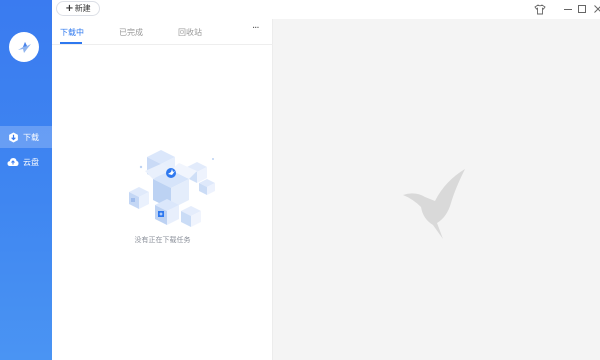  What do you see at coordinates (326, 9) in the screenshot?
I see `top-bar: + 新建` at bounding box center [326, 9].